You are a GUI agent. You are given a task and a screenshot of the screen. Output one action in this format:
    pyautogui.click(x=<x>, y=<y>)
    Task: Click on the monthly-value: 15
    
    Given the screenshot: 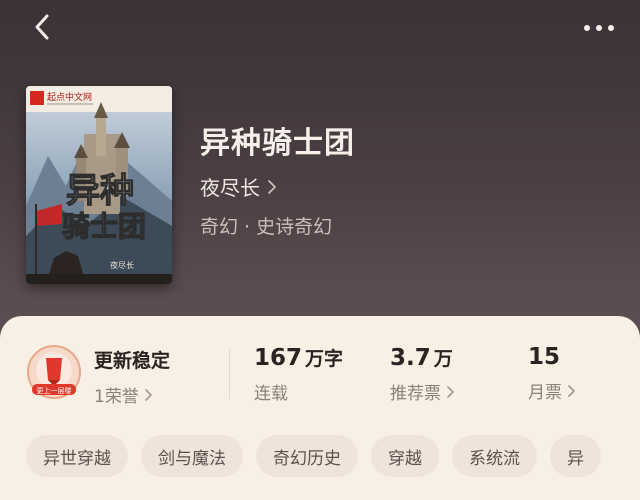 What is the action you would take?
    pyautogui.click(x=544, y=357)
    